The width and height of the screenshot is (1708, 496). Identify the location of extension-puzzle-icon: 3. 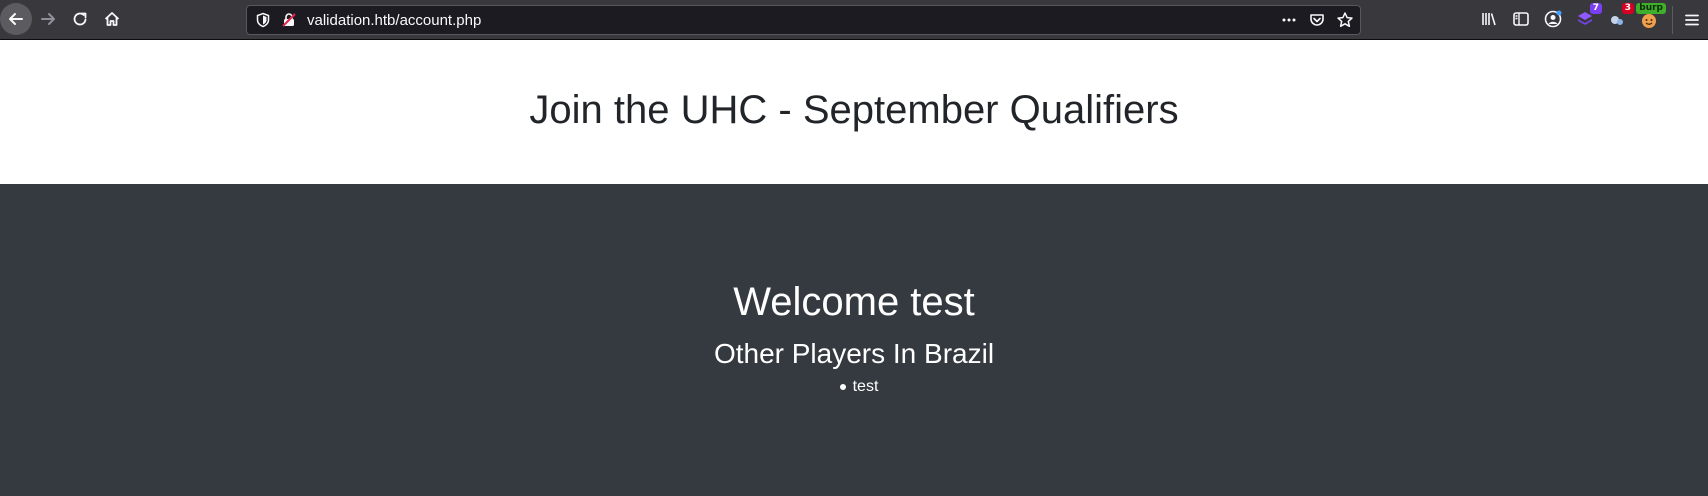
(1620, 16).